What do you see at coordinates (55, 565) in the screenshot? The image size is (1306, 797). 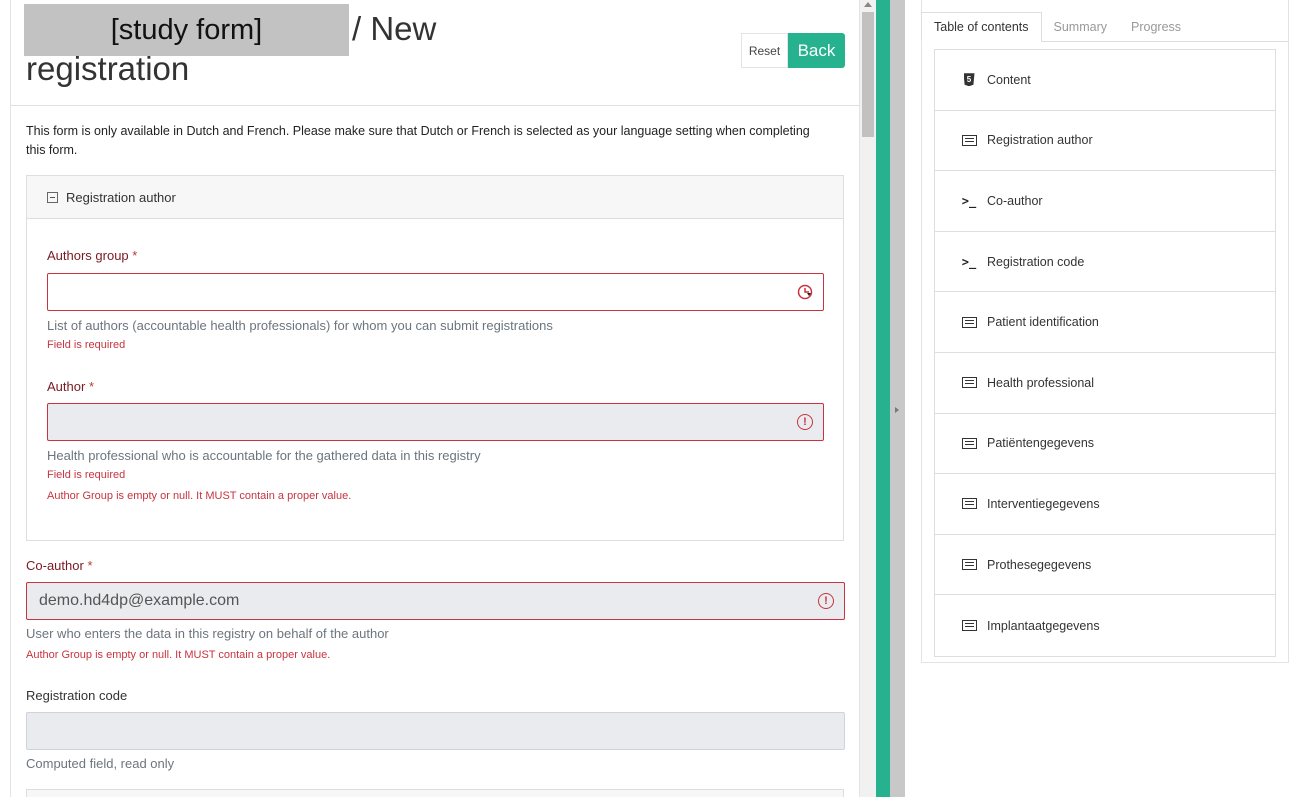 I see `coauthor-label-text: Co-author` at bounding box center [55, 565].